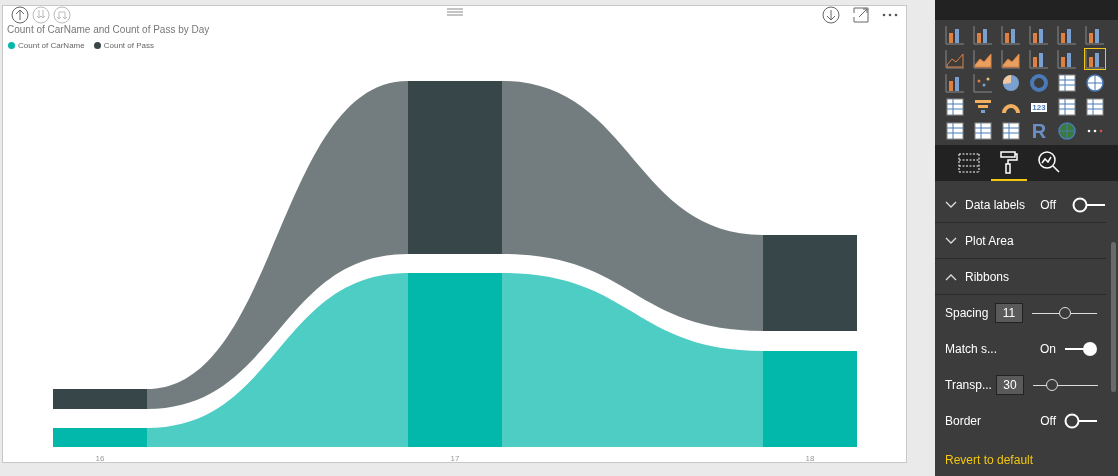 This screenshot has height=476, width=1118. I want to click on more-options-icon, so click(890, 14).